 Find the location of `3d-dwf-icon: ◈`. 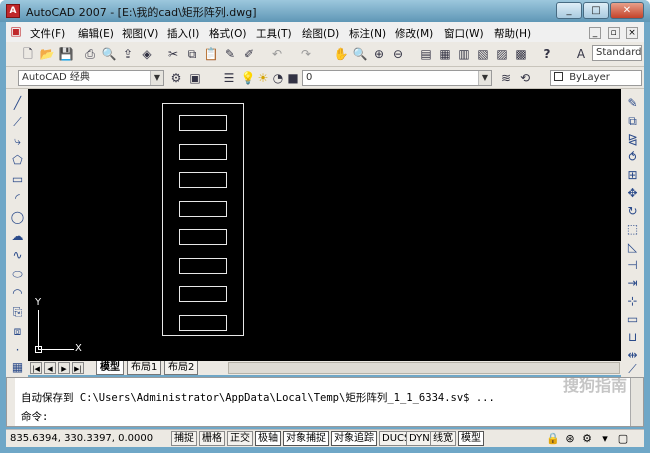

3d-dwf-icon: ◈ is located at coordinates (147, 54).